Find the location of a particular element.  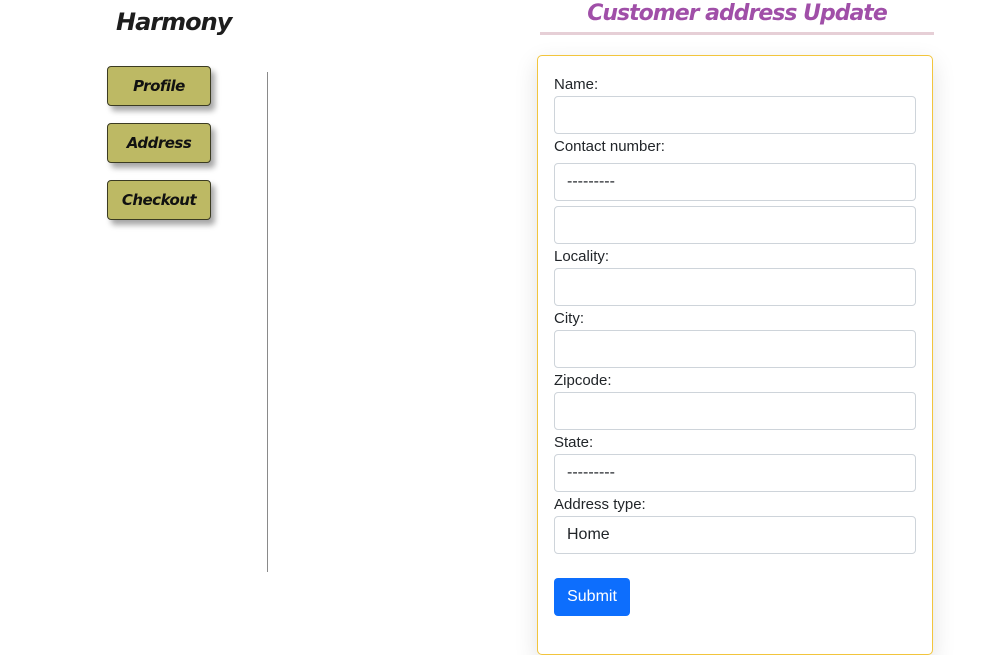

title-underline is located at coordinates (737, 33).